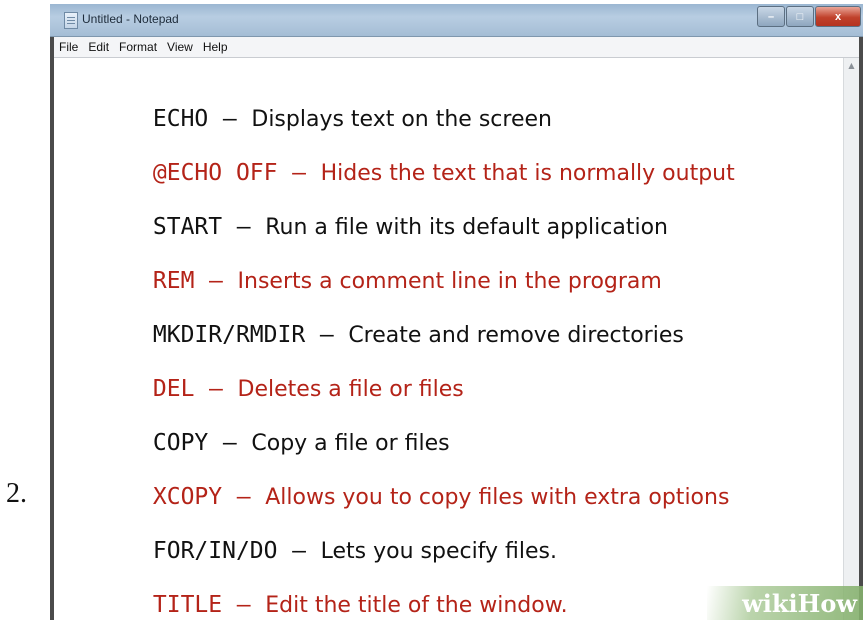 This screenshot has height=620, width=863. I want to click on window-title: Untitled - Notepad, so click(130, 19).